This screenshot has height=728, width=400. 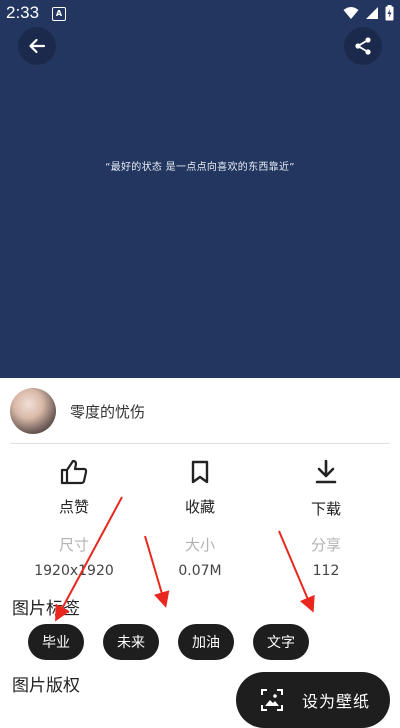 What do you see at coordinates (199, 507) in the screenshot?
I see `favorite-label: 收藏` at bounding box center [199, 507].